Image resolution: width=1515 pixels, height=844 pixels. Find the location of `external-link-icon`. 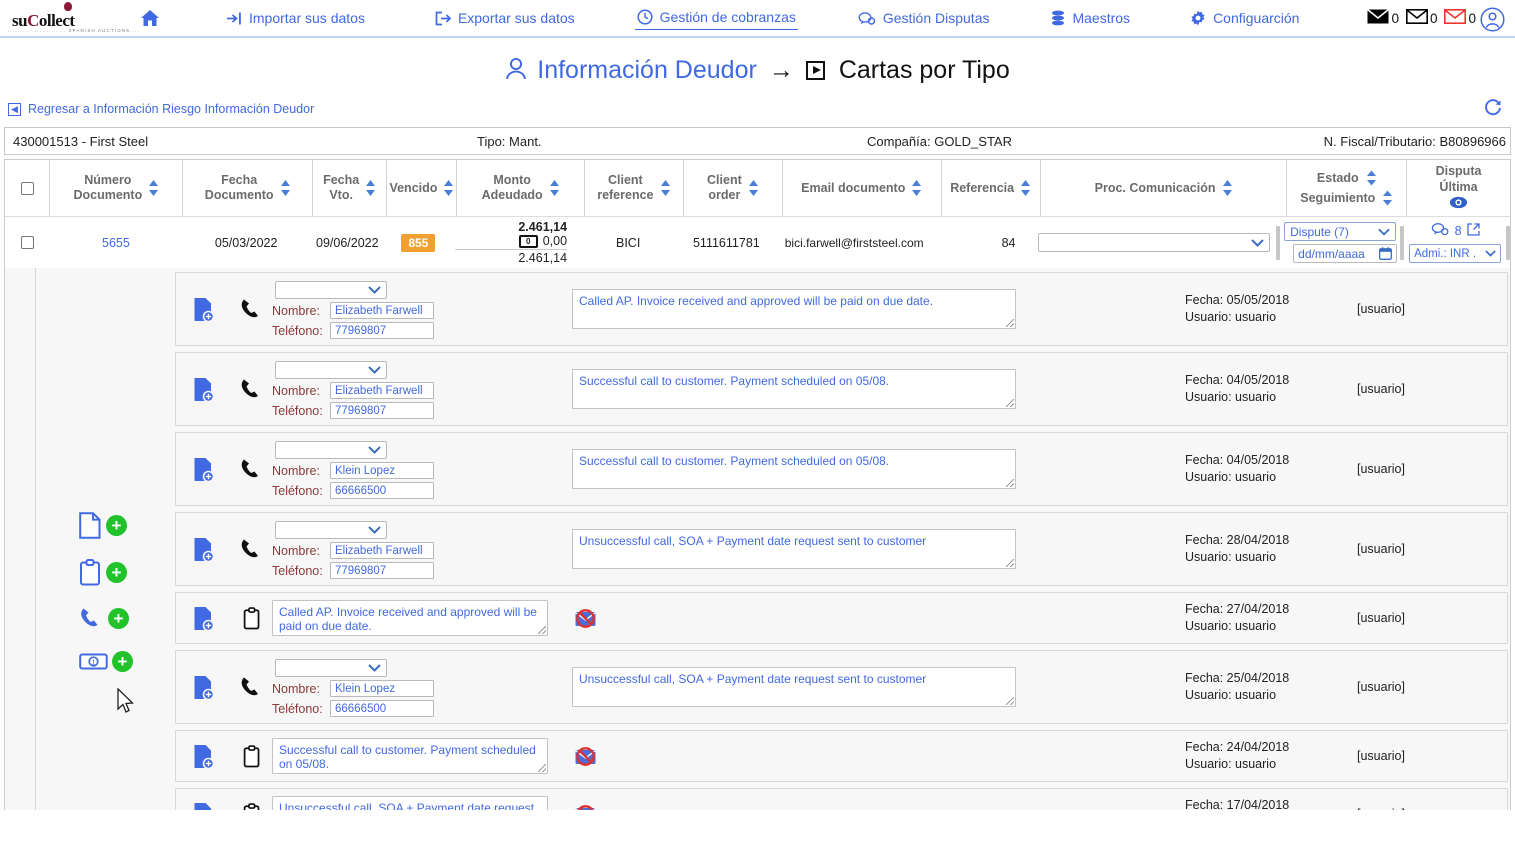

external-link-icon is located at coordinates (1473, 231).